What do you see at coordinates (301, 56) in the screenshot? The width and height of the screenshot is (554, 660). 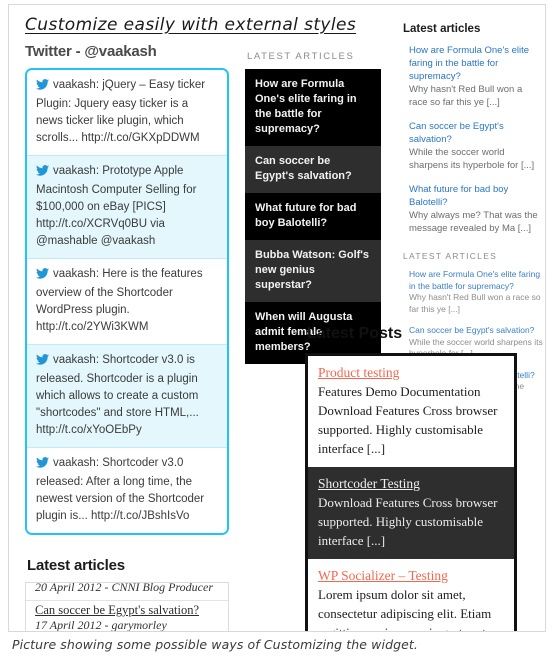 I see `latest-articles-dark-heading: LATEST ARTICLES` at bounding box center [301, 56].